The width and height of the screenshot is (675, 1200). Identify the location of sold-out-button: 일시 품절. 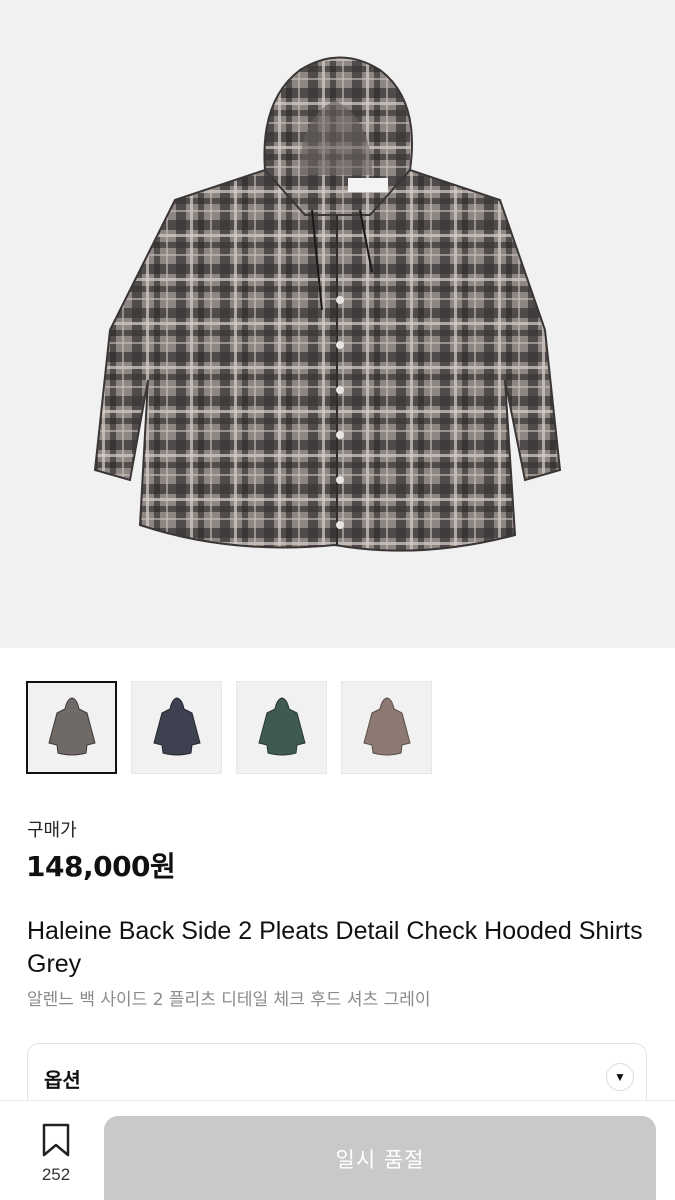
(380, 1158).